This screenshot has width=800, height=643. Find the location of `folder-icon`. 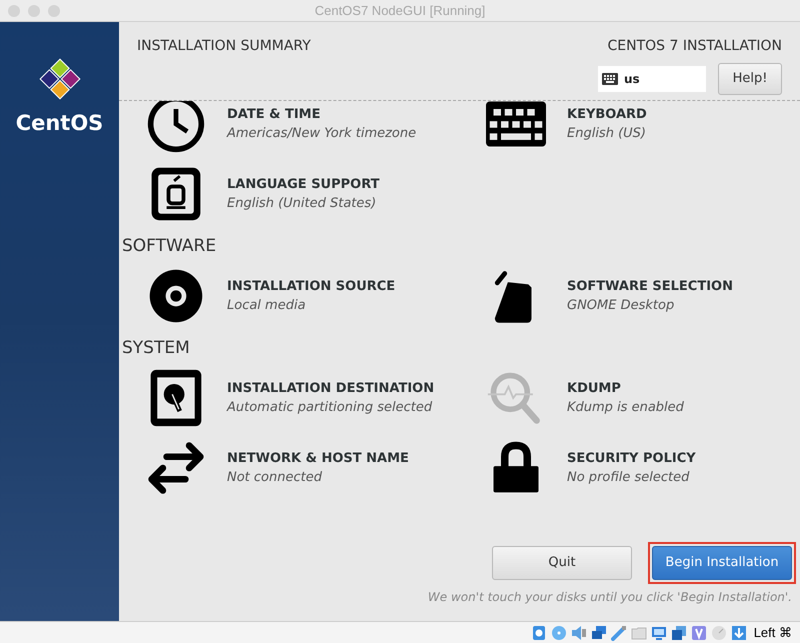

folder-icon is located at coordinates (638, 632).